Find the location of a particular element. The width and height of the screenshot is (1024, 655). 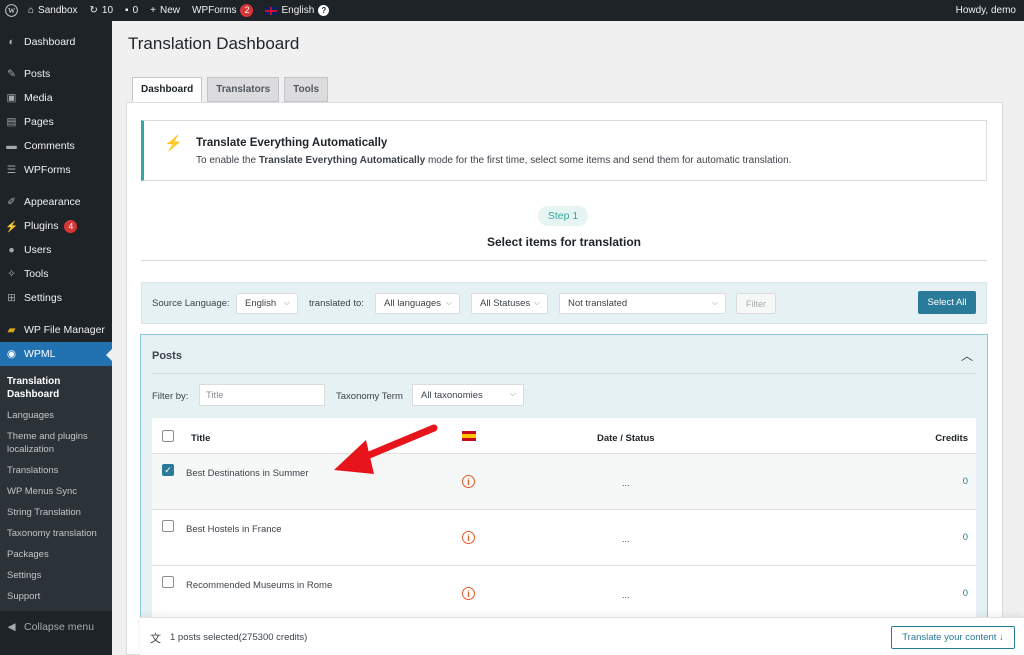

account-menu: Howdy, demo is located at coordinates (987, 10).